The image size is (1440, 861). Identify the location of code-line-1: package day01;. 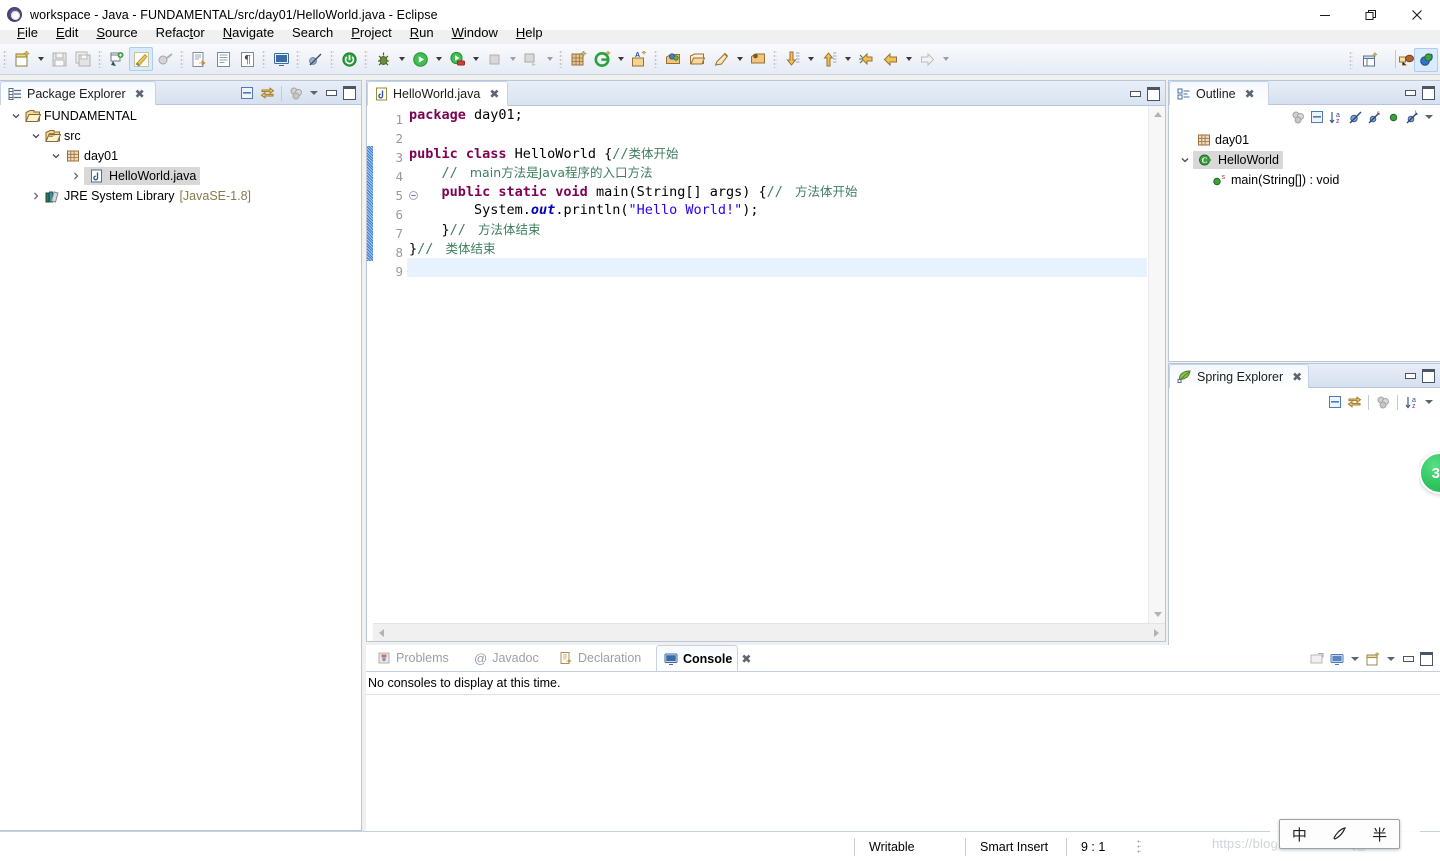
(777, 115).